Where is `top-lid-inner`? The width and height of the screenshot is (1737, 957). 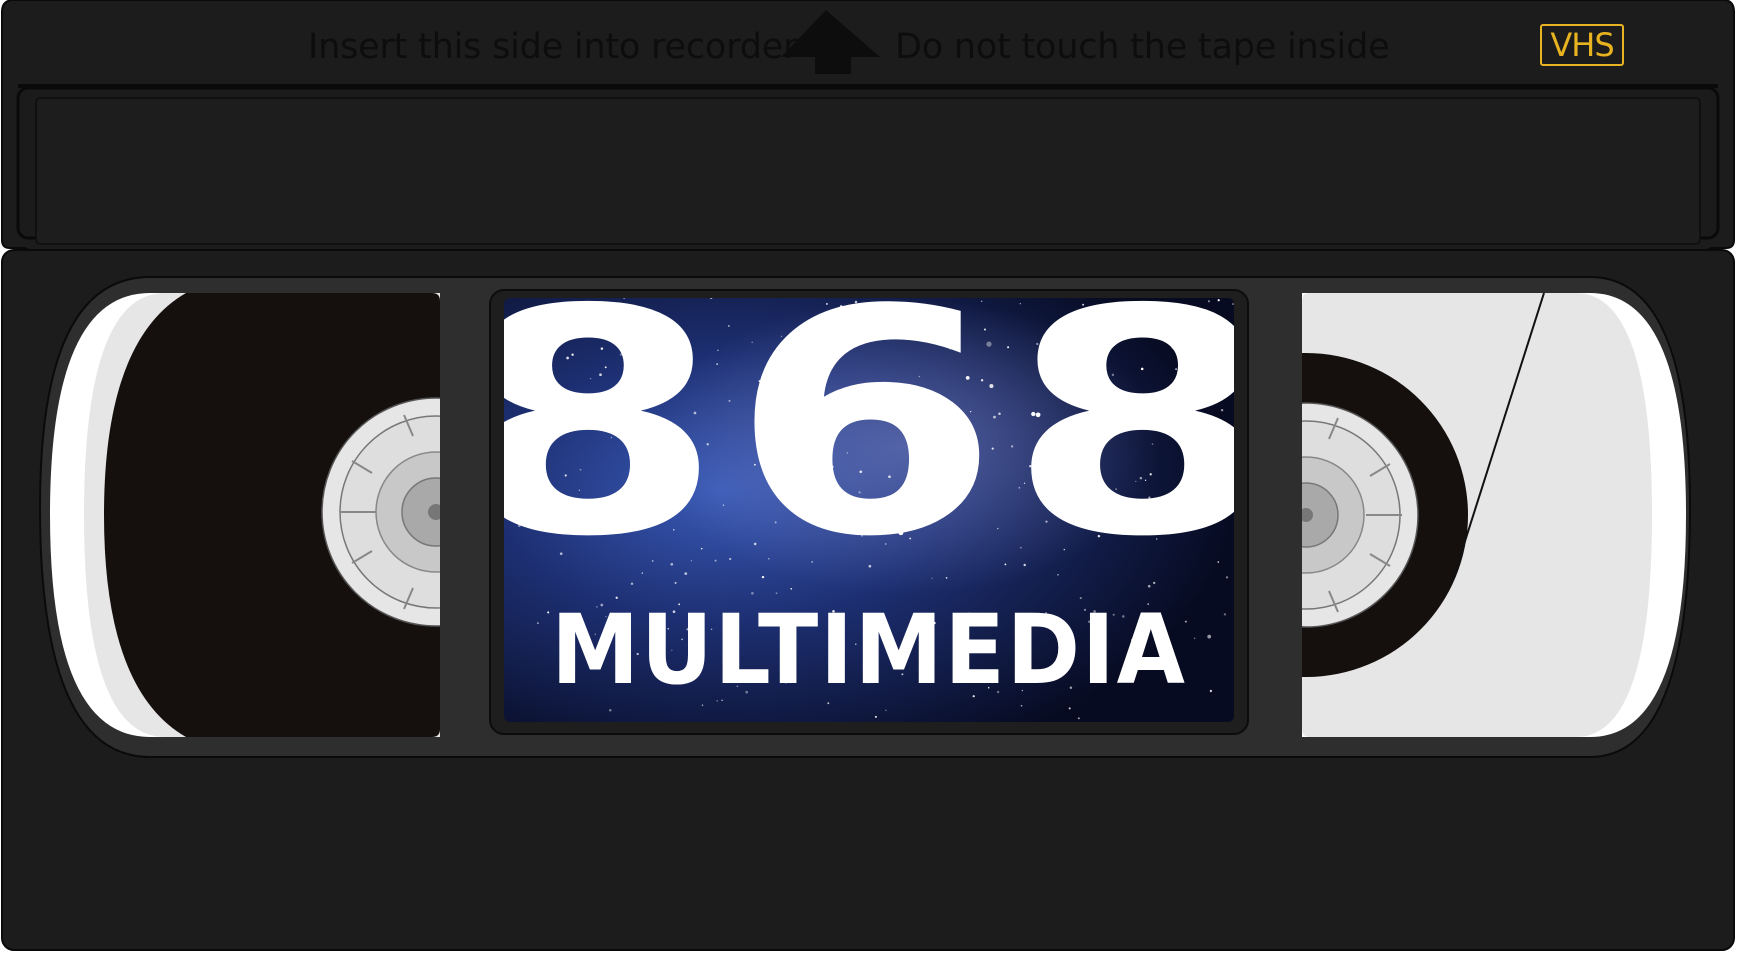
top-lid-inner is located at coordinates (868, 171).